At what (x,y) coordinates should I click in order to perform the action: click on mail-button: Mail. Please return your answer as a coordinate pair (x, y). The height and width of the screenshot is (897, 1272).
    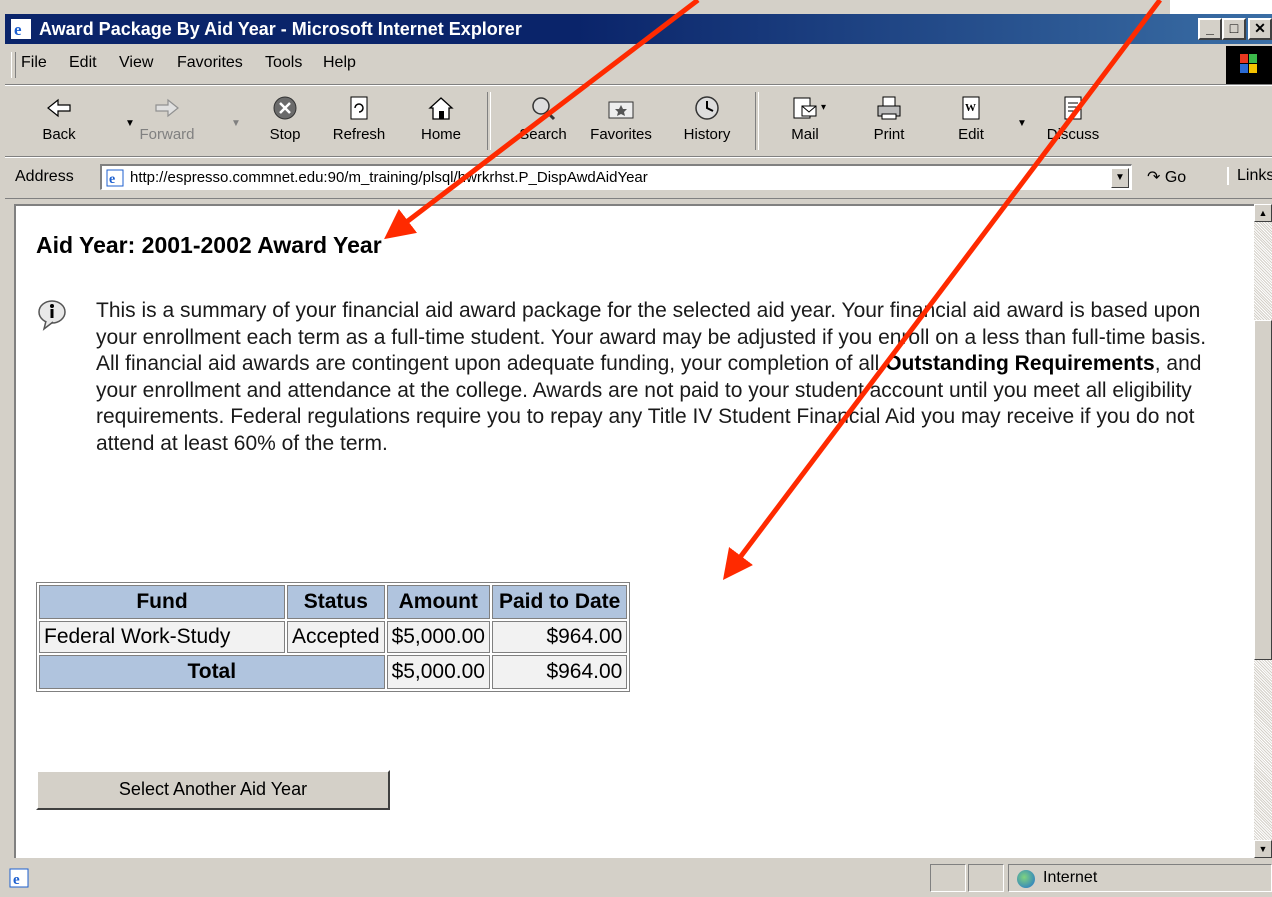
    Looking at the image, I should click on (805, 121).